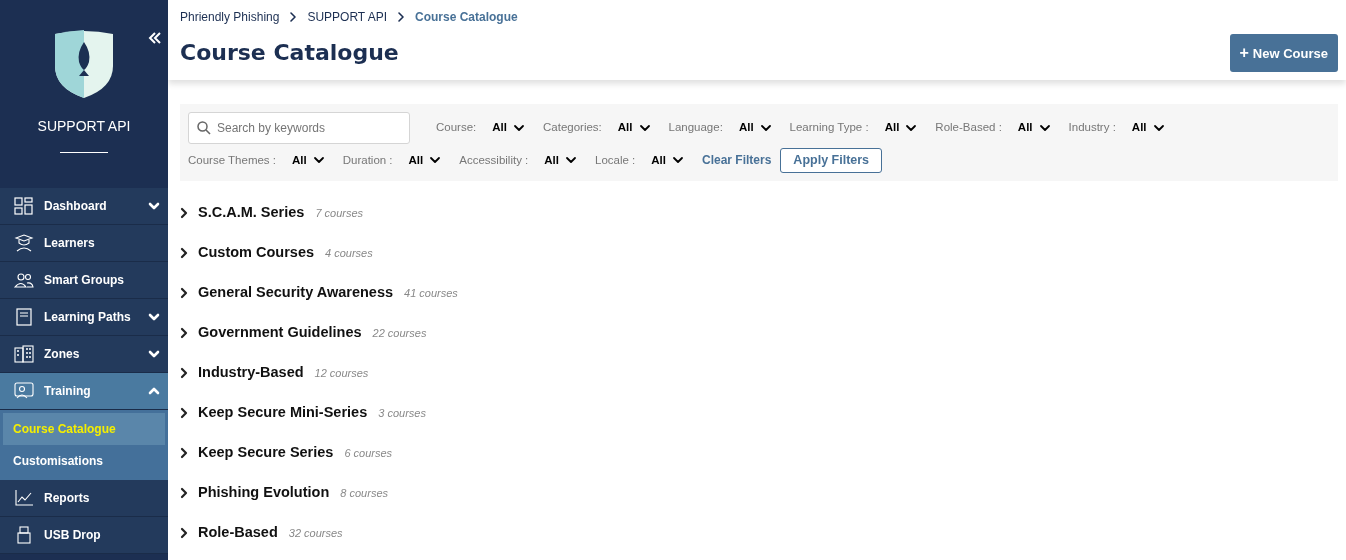 The image size is (1346, 560). I want to click on category-title: General Security Awareness, so click(296, 292).